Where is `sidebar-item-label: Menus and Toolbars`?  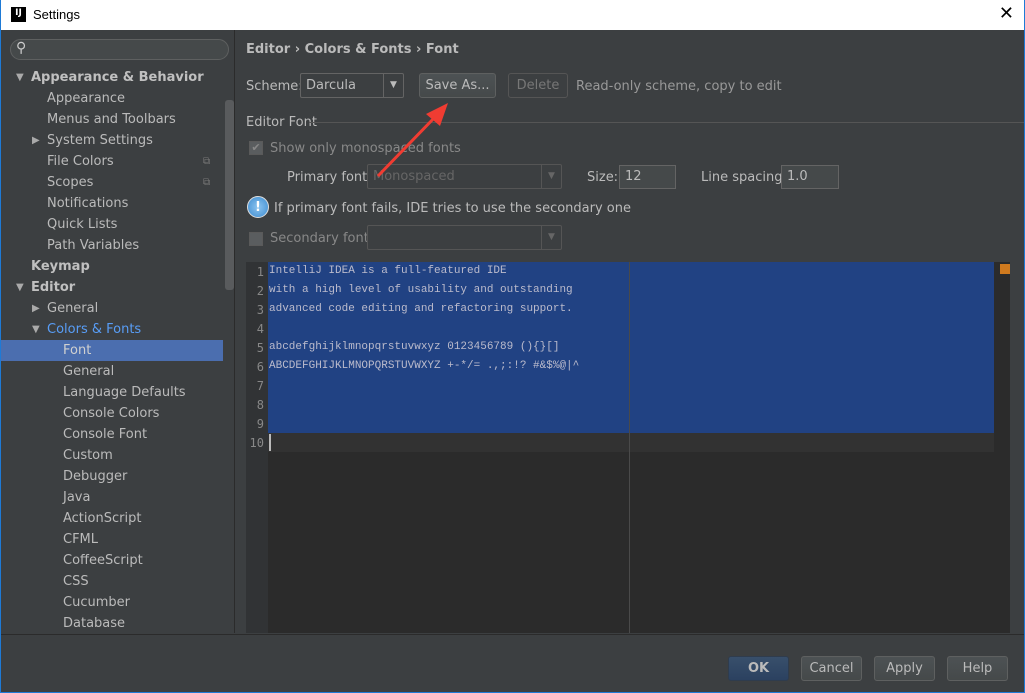 sidebar-item-label: Menus and Toolbars is located at coordinates (111, 119).